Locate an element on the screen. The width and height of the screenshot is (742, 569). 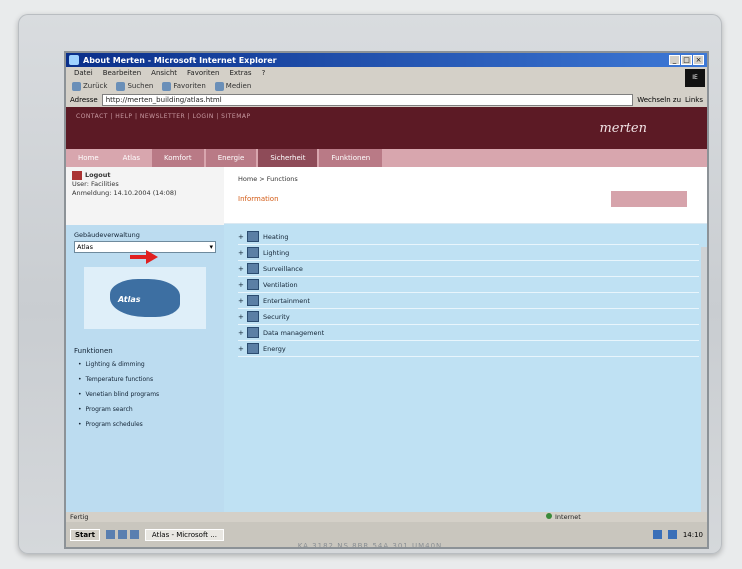
menu-favoriten: Favoriten is located at coordinates (203, 73).